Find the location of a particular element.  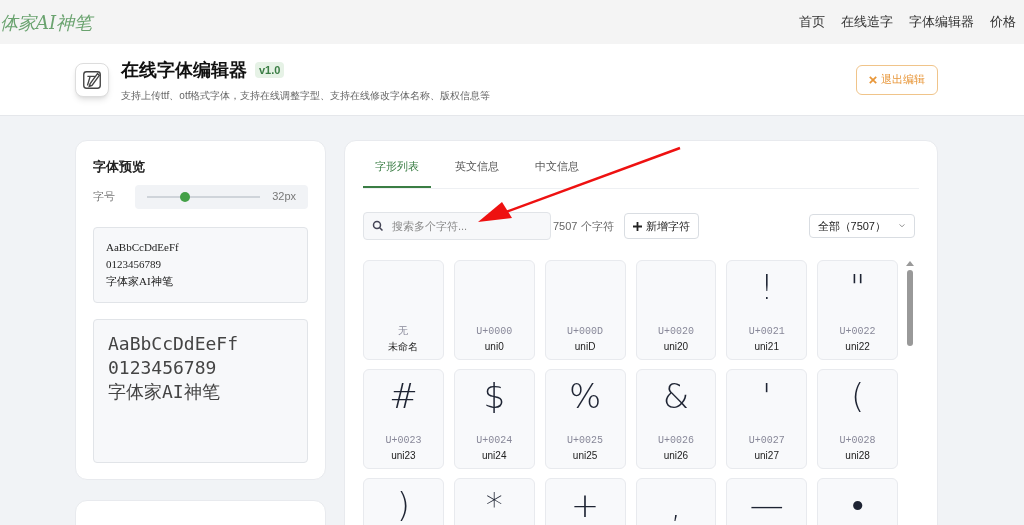

unicode-code: 无 is located at coordinates (403, 332).